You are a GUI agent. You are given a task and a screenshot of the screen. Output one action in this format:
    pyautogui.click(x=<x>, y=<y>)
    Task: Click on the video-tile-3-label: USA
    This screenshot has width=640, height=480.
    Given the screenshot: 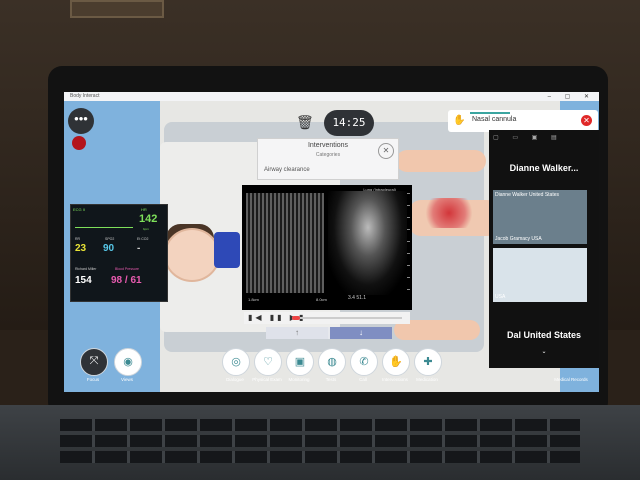 What is the action you would take?
    pyautogui.click(x=500, y=297)
    